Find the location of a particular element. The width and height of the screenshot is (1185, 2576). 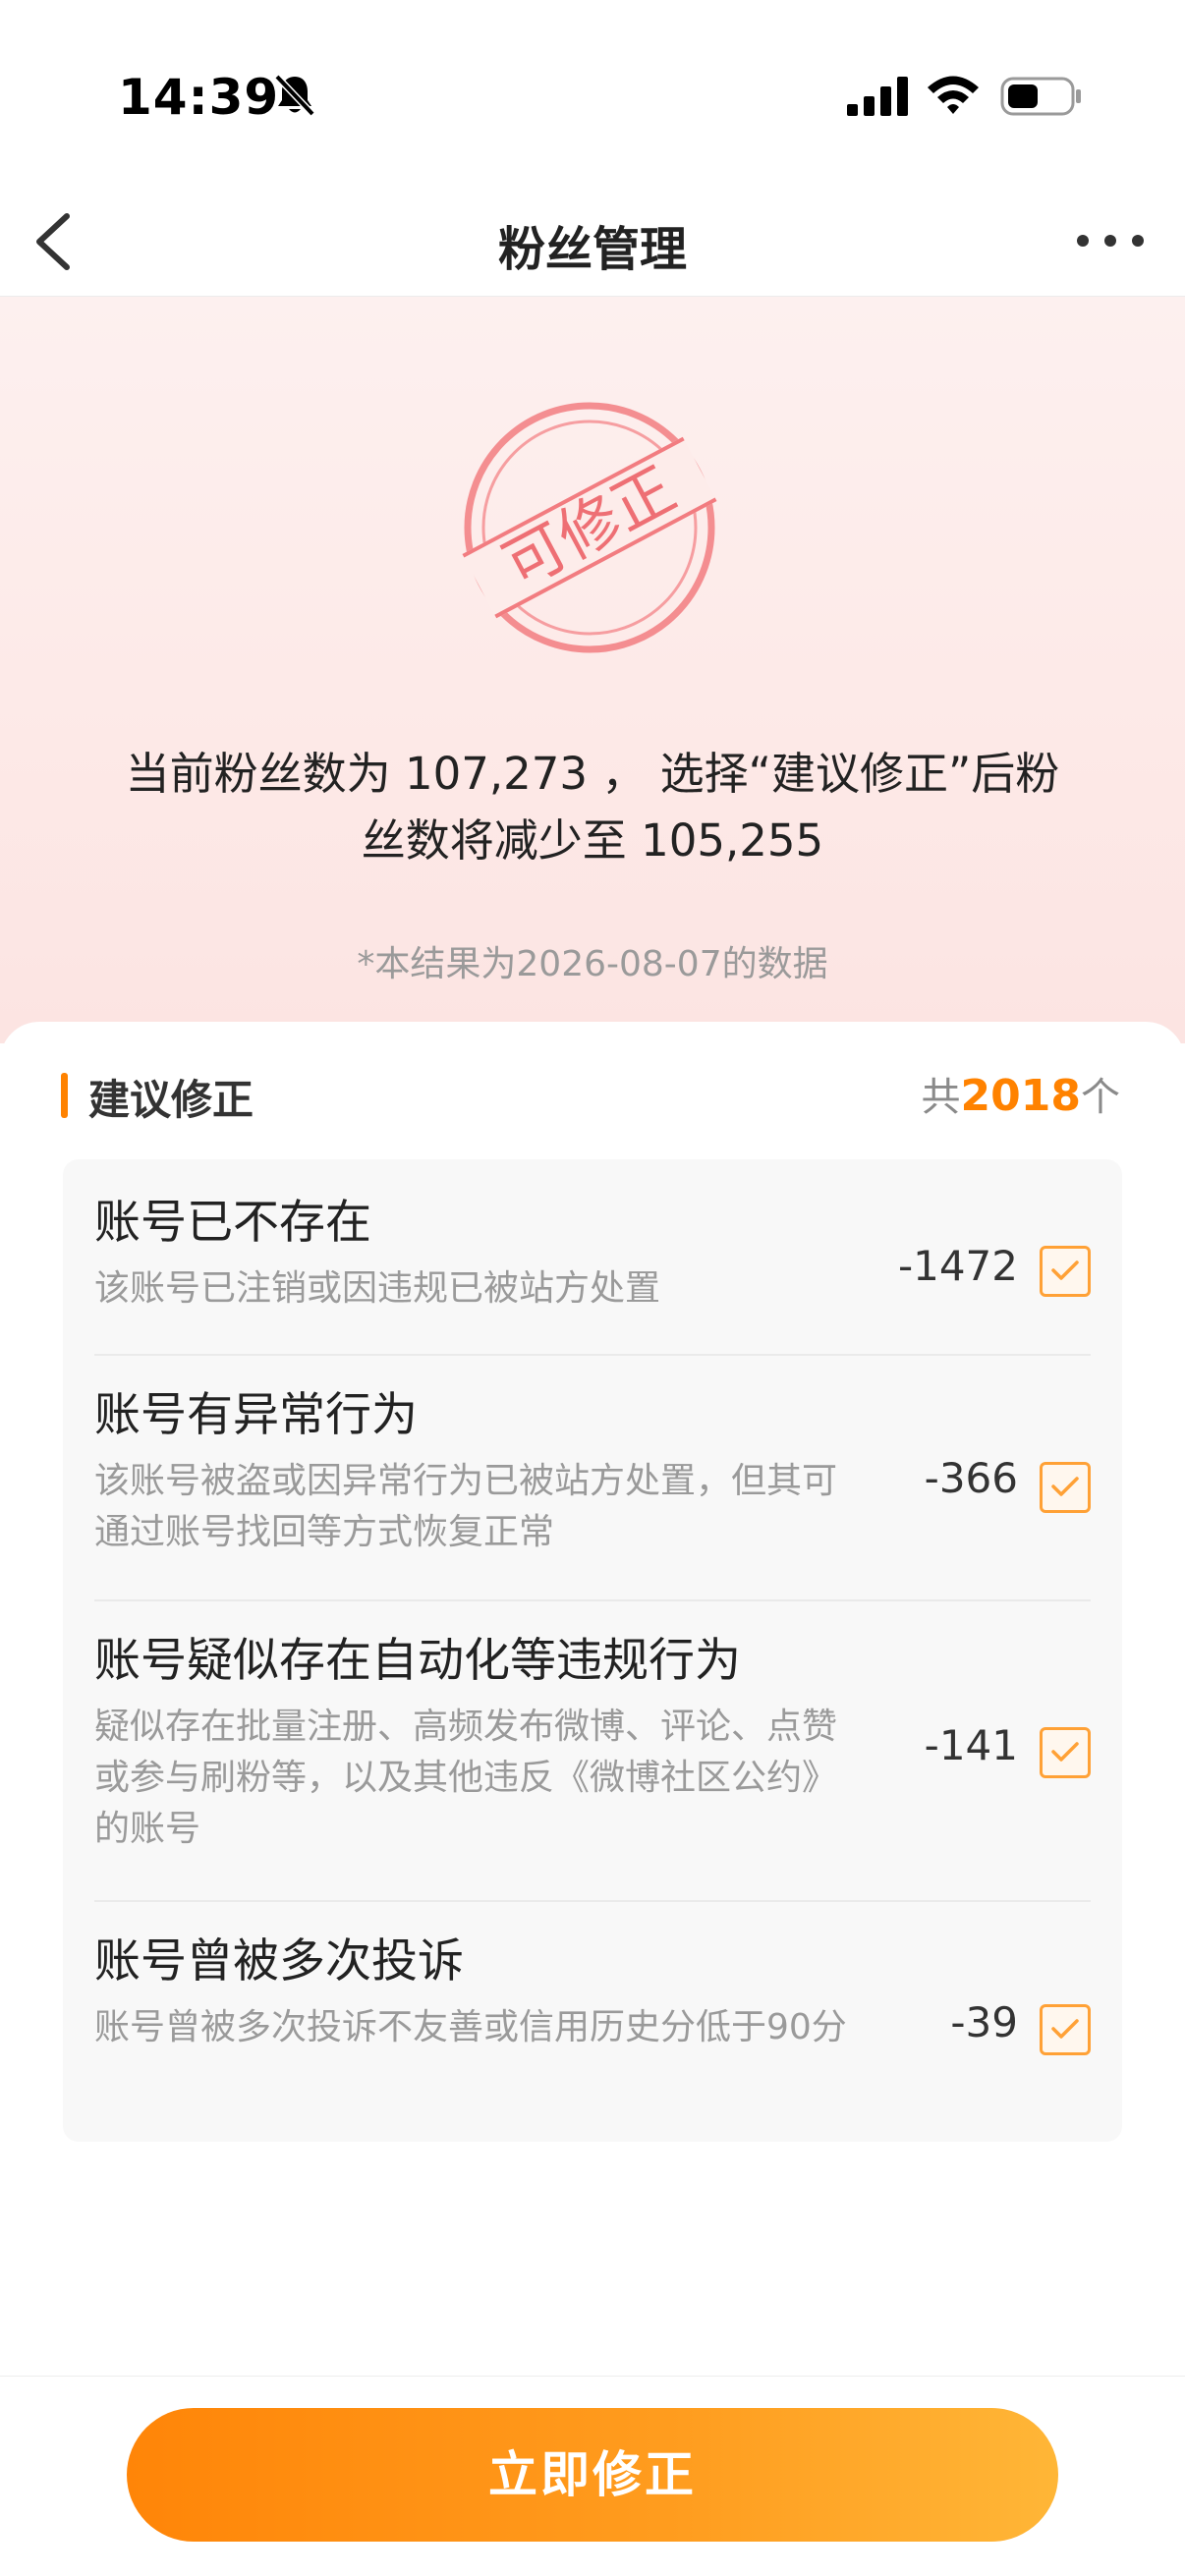

correctable-stamp-icon: 可修正 is located at coordinates (590, 527).